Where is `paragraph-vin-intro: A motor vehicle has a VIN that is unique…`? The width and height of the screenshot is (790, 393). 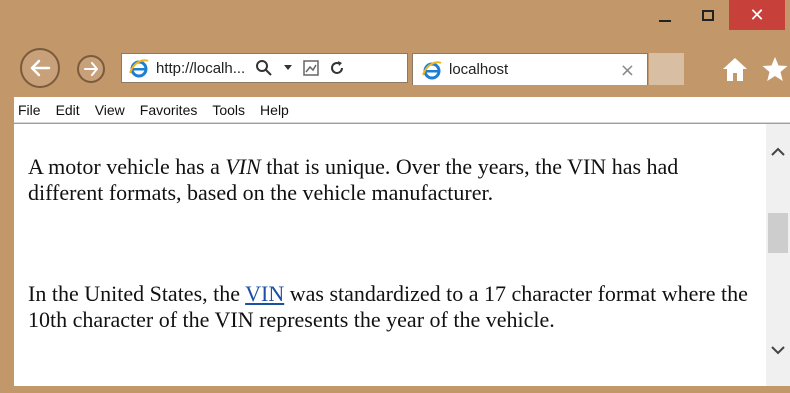
paragraph-vin-intro: A motor vehicle has a VIN that is unique… is located at coordinates (353, 179).